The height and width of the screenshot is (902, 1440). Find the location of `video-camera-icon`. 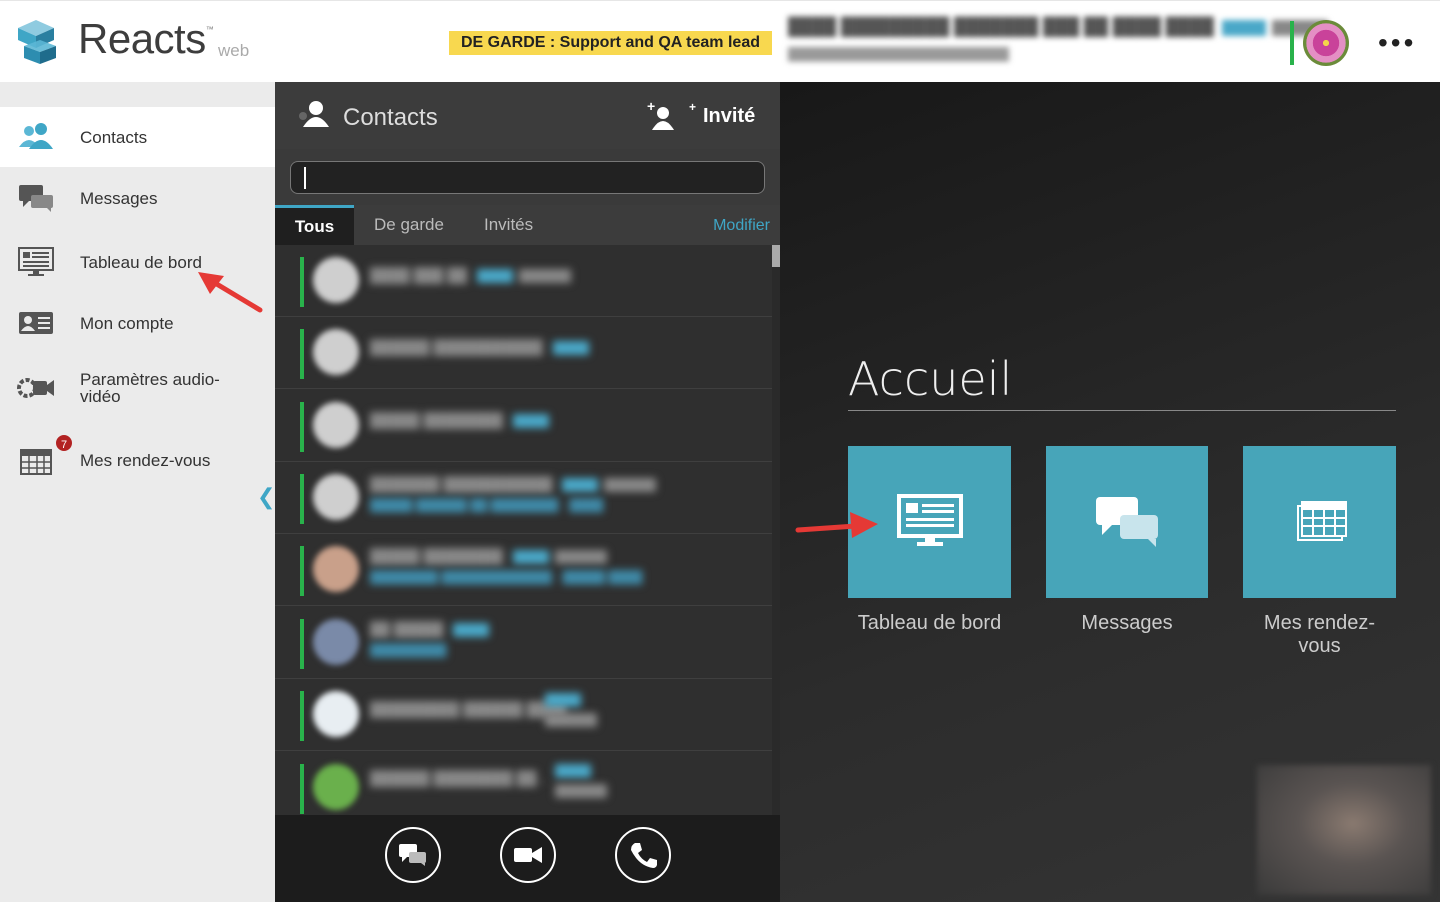

video-camera-icon is located at coordinates (528, 855).